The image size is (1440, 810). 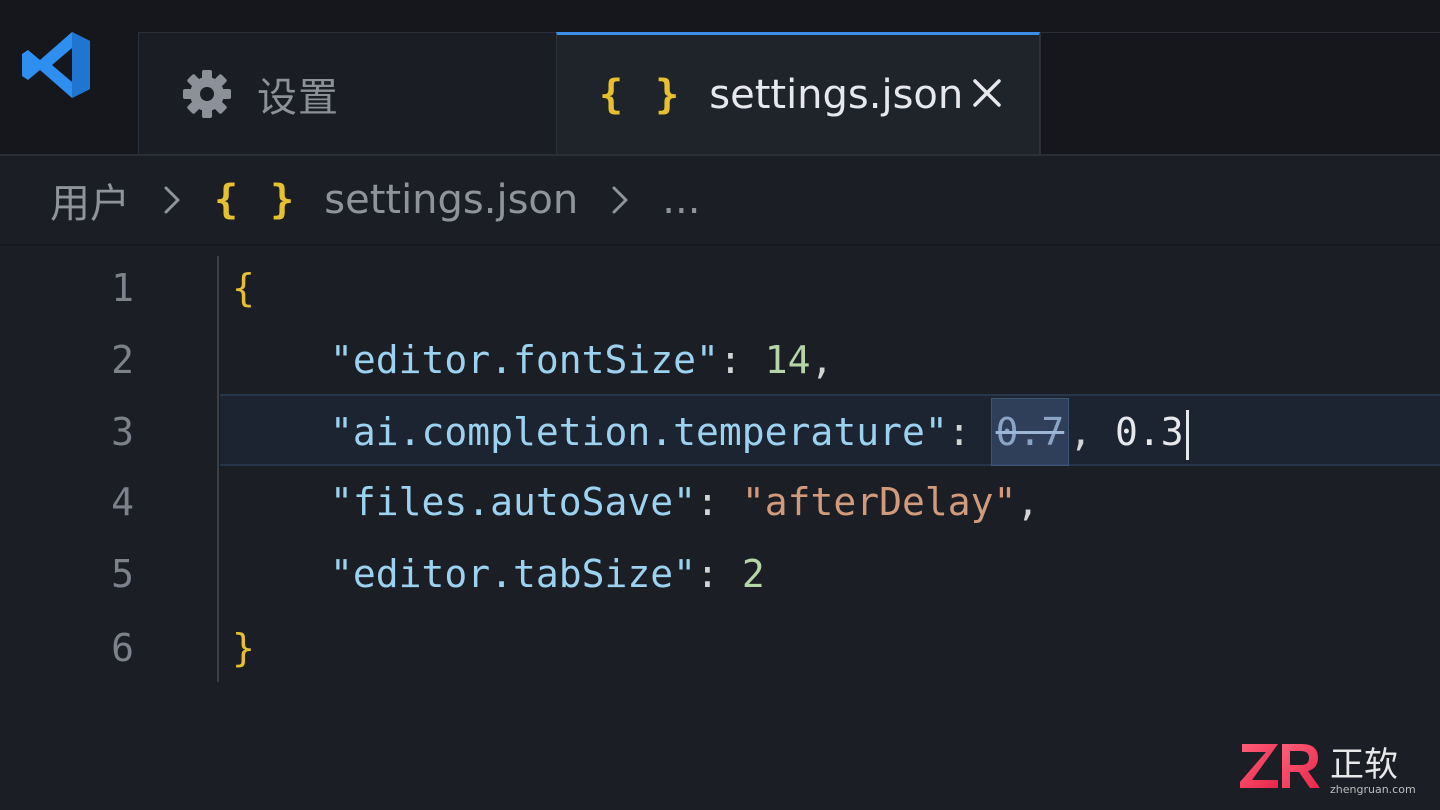 I want to click on line-number: 3, so click(x=122, y=432).